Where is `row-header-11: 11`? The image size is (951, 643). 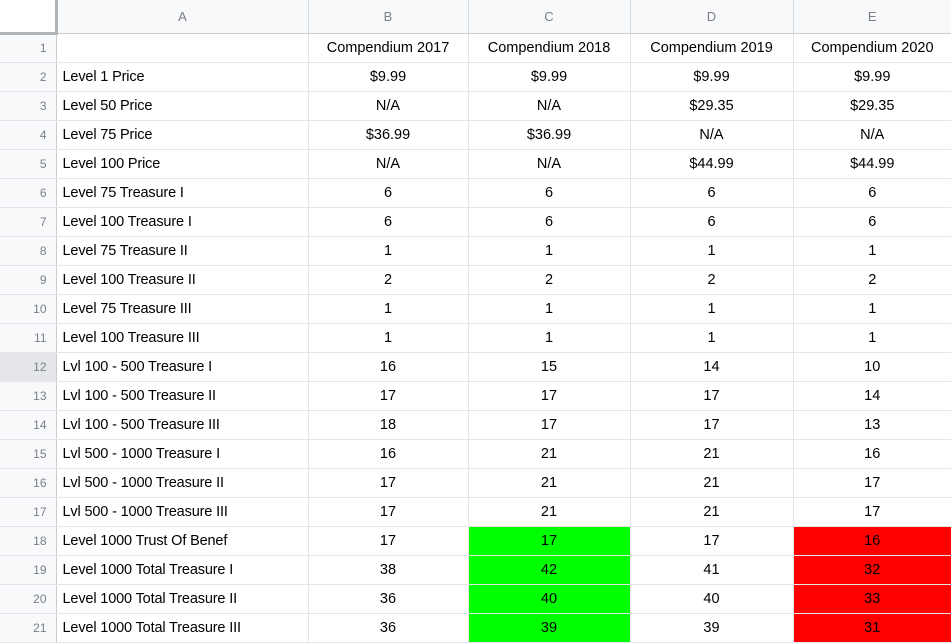
row-header-11: 11 is located at coordinates (28, 338).